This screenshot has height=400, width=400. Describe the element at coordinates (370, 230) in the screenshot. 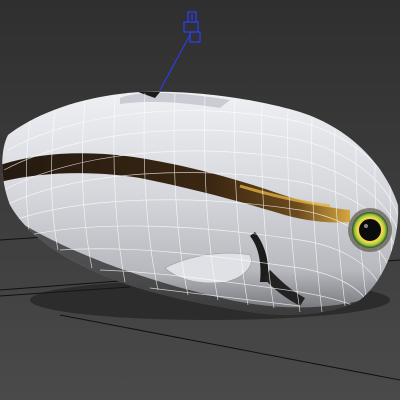

I see `fish-eye` at that location.